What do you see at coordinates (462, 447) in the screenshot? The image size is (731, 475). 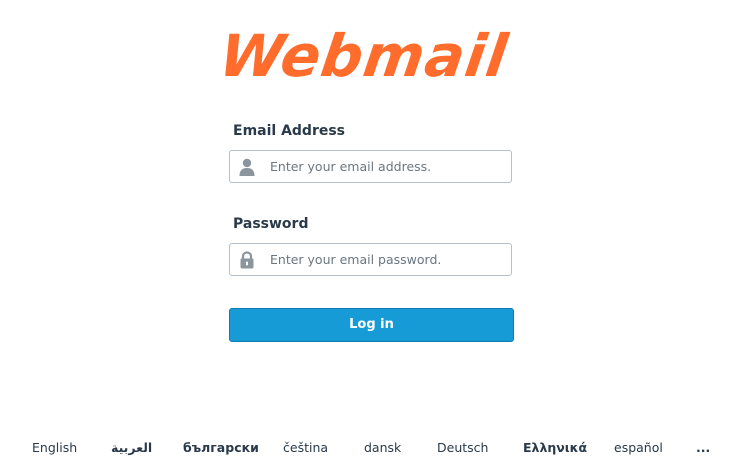 I see `language-link-german: Deutsch` at bounding box center [462, 447].